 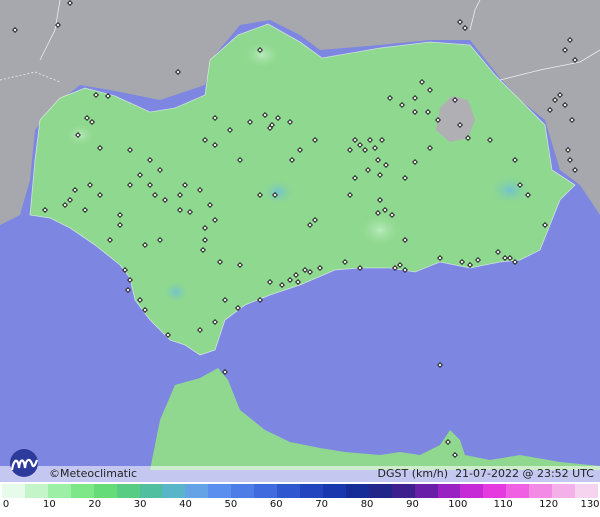 I want to click on scale-tick-label: 70, so click(x=322, y=504).